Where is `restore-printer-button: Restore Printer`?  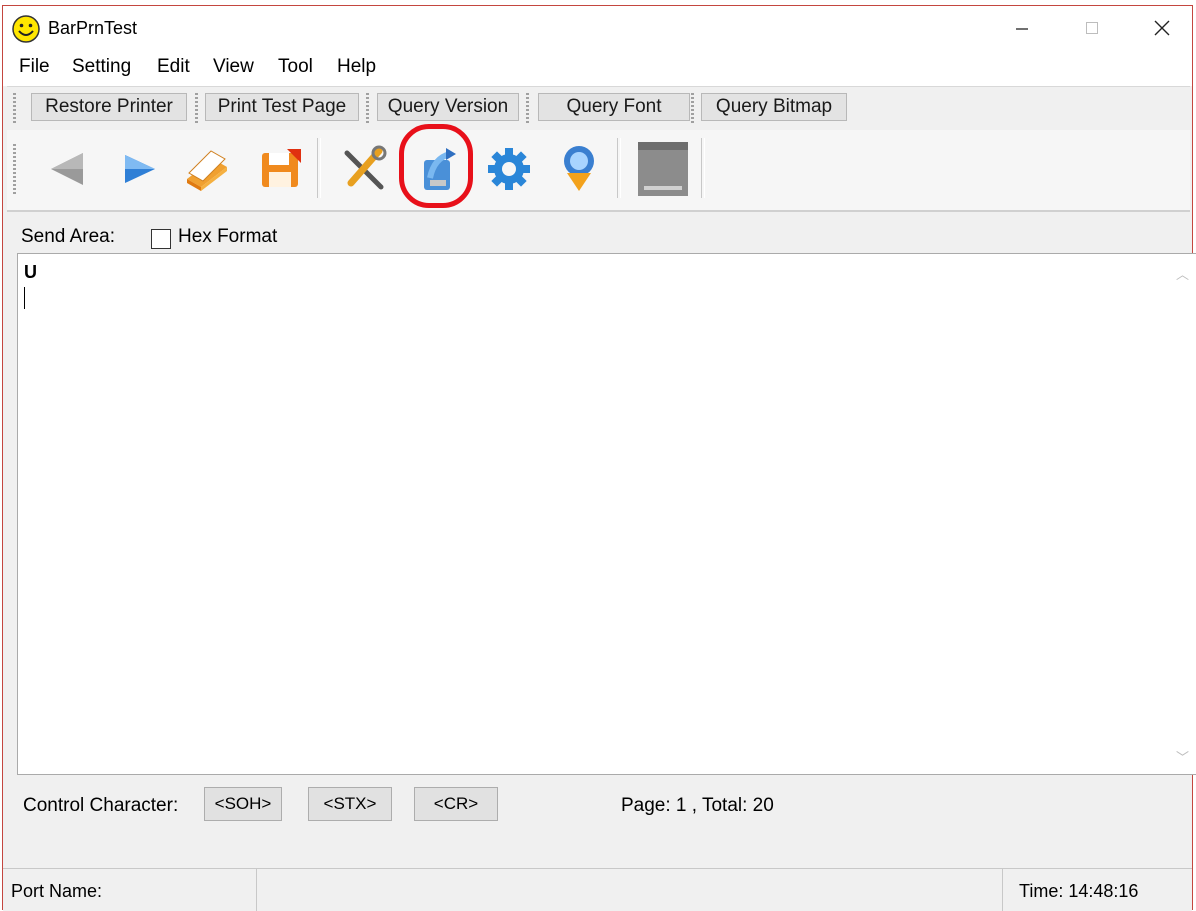
restore-printer-button: Restore Printer is located at coordinates (109, 107).